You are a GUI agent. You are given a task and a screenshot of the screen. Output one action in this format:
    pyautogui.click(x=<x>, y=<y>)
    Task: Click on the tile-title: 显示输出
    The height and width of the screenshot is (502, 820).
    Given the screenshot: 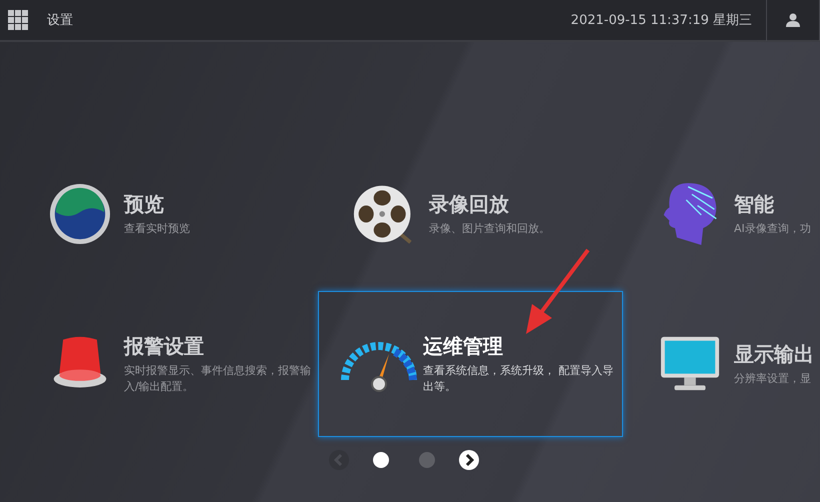 What is the action you would take?
    pyautogui.click(x=774, y=354)
    